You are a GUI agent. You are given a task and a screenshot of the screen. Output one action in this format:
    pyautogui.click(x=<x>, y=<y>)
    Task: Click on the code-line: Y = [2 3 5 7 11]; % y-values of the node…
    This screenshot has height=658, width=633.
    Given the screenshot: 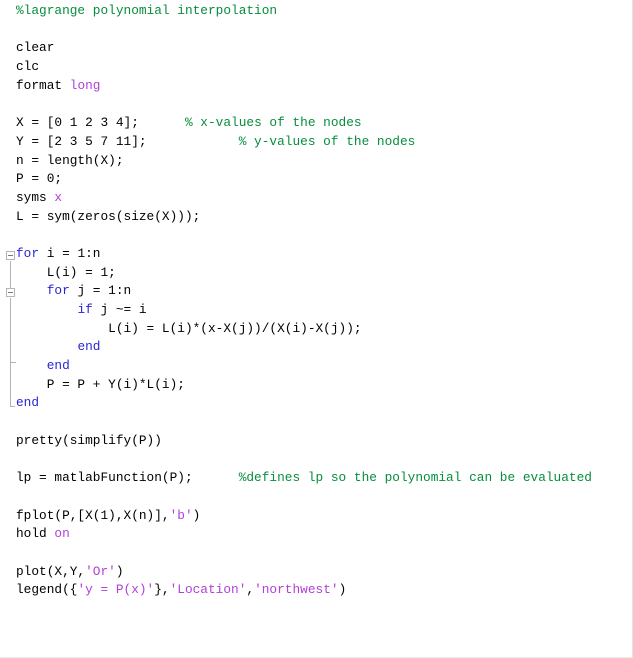 What is the action you would take?
    pyautogui.click(x=316, y=142)
    